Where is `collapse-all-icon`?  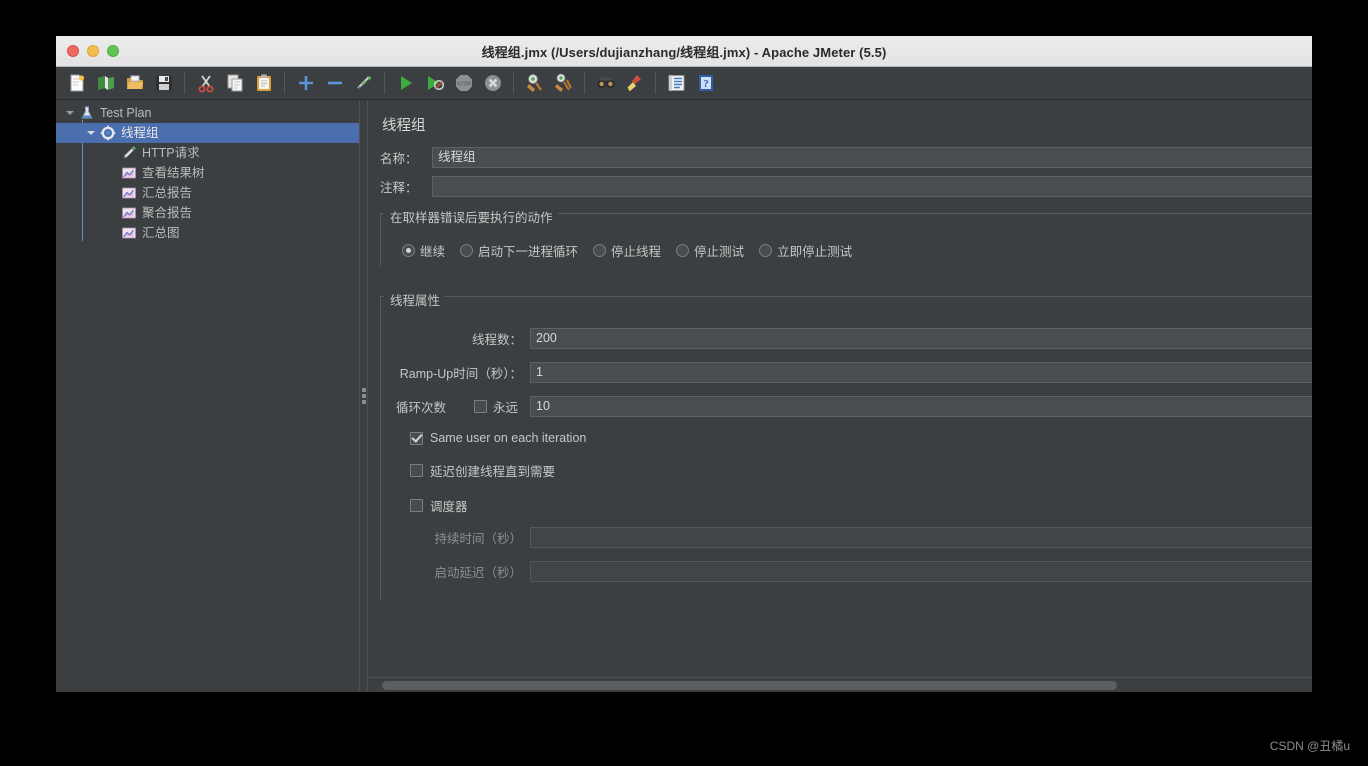 collapse-all-icon is located at coordinates (334, 83).